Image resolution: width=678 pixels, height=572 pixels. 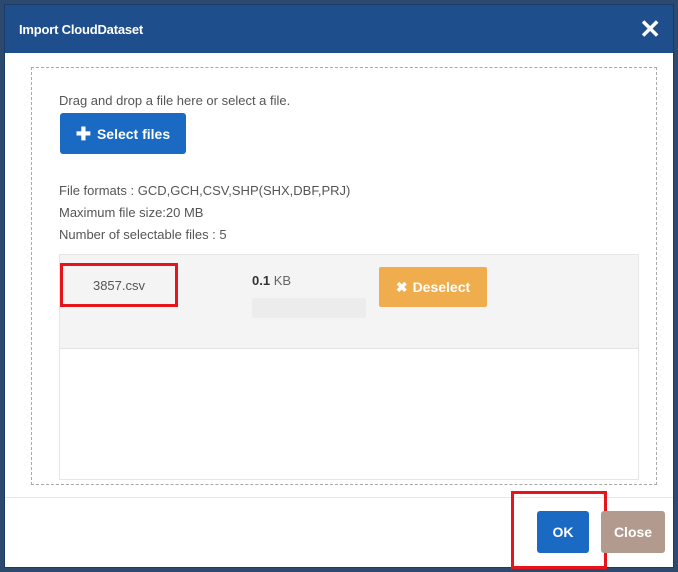 What do you see at coordinates (131, 212) in the screenshot?
I see `max-file-size-text: Maximum file size:20 MB` at bounding box center [131, 212].